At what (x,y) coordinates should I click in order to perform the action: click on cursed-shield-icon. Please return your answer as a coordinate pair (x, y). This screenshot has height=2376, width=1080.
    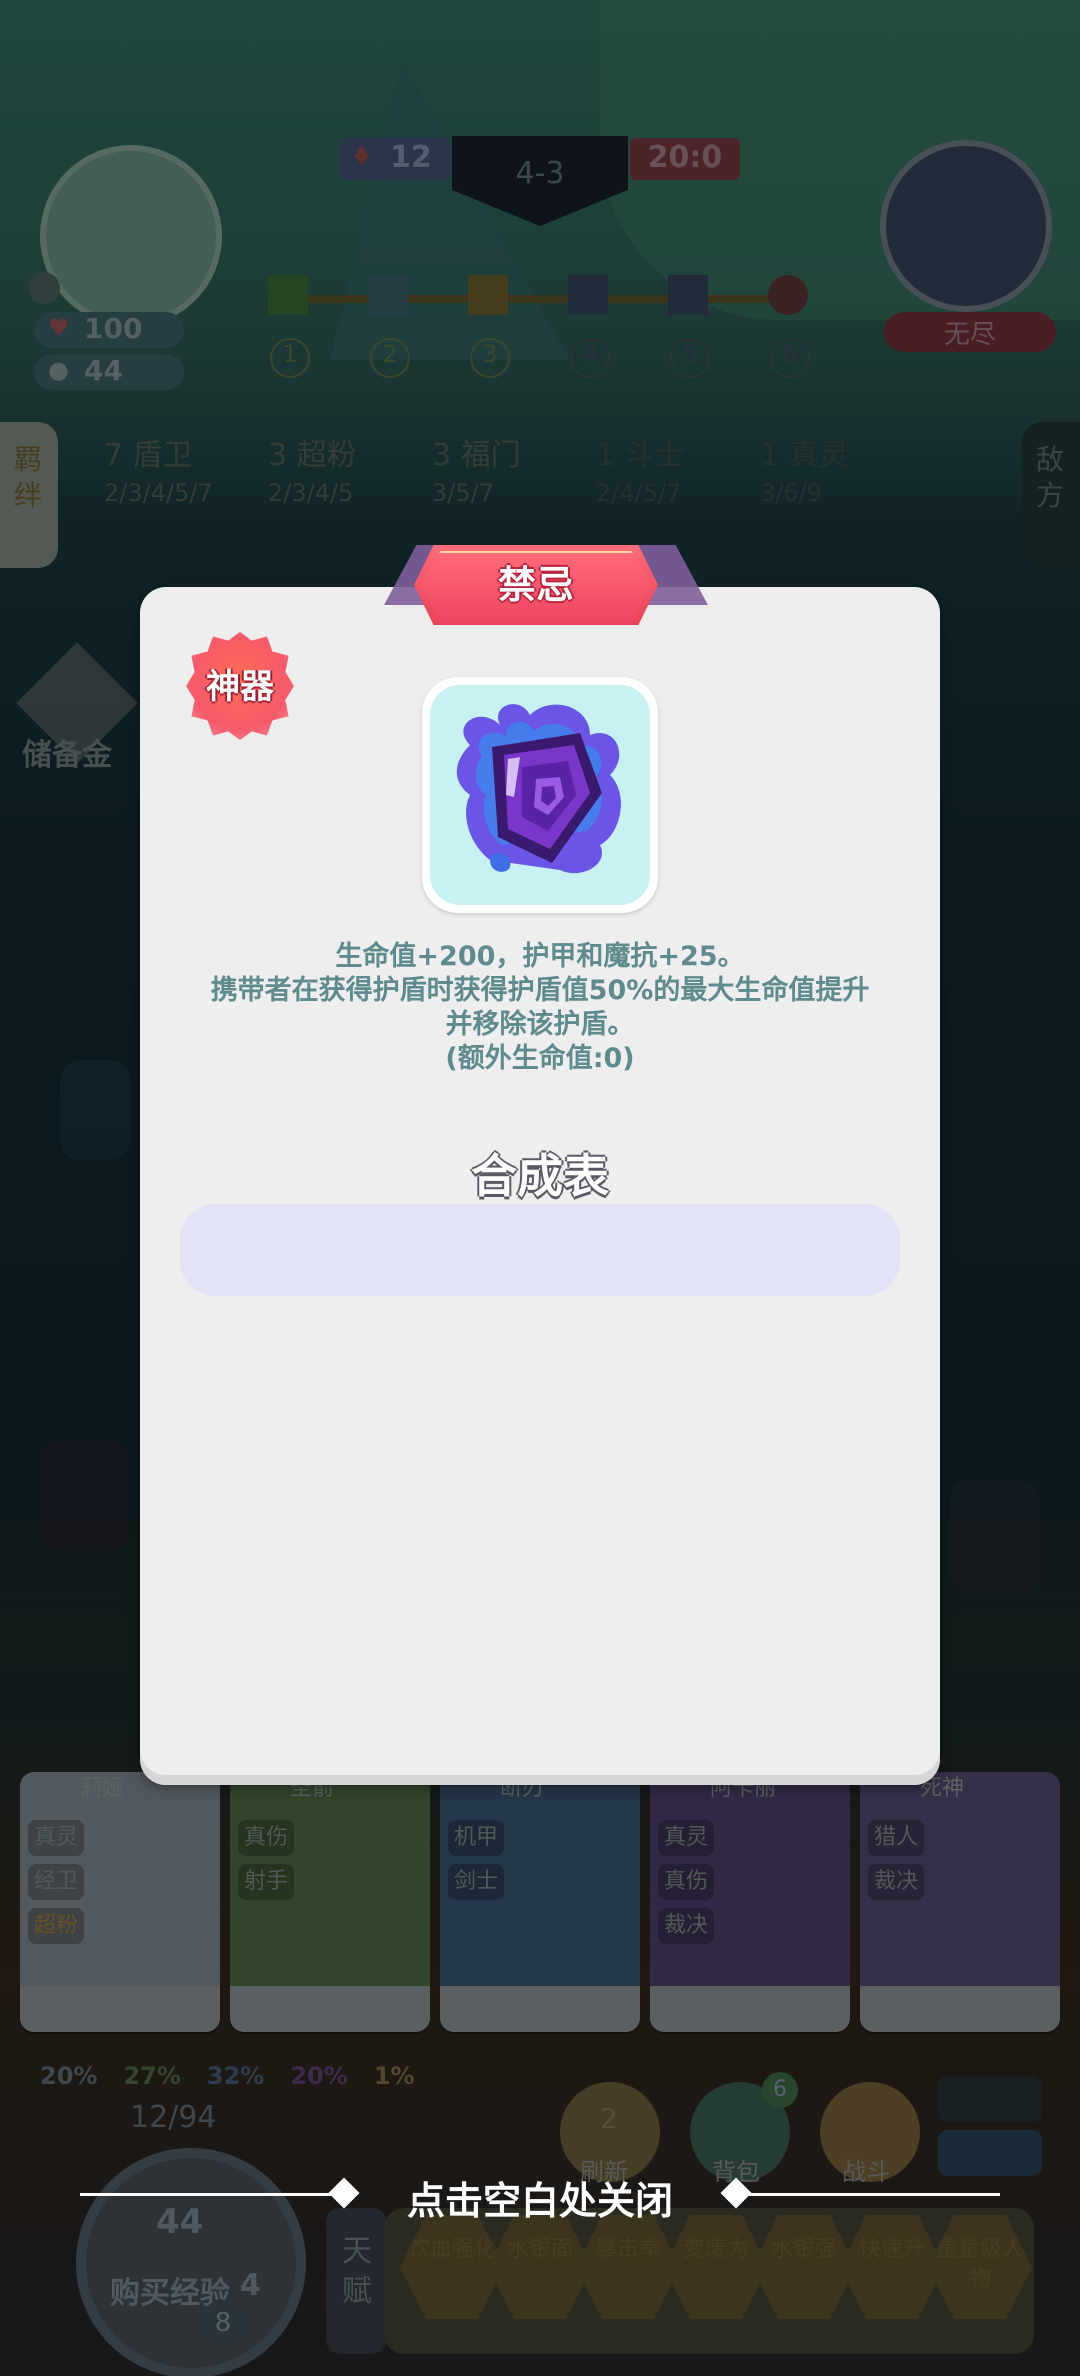
    Looking at the image, I should click on (538, 789).